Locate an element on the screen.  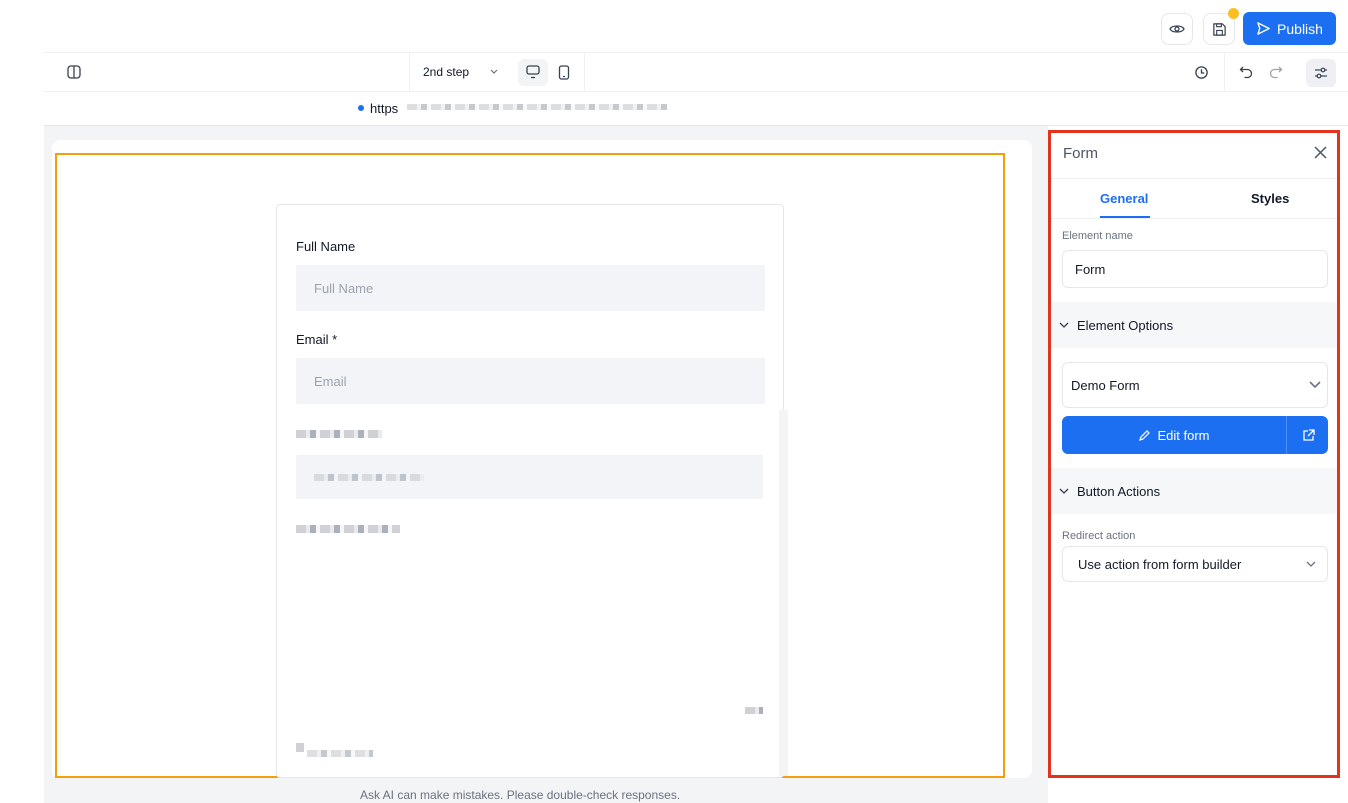
tab-styles: Styles is located at coordinates (1270, 198).